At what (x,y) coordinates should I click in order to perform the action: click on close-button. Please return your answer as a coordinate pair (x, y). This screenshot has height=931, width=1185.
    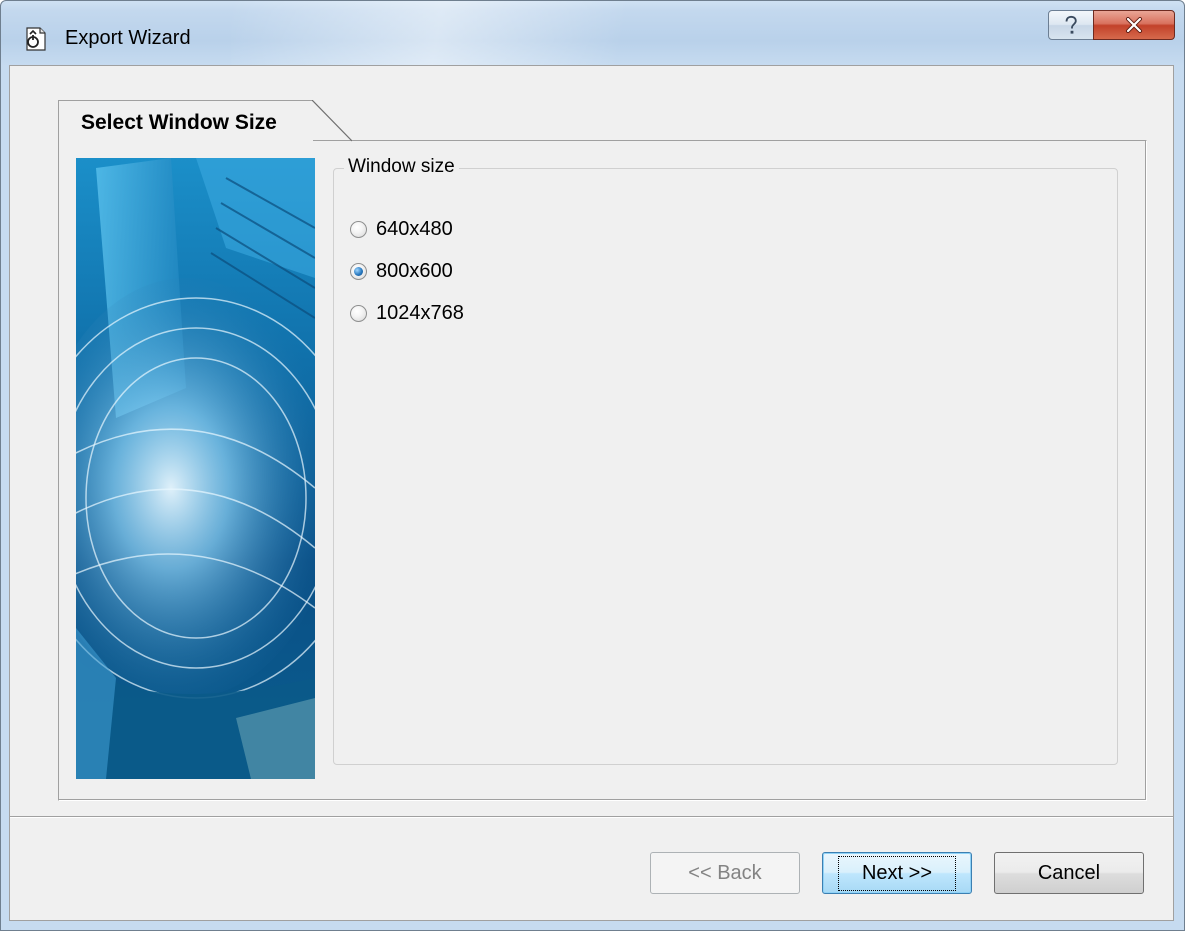
    Looking at the image, I should click on (1134, 25).